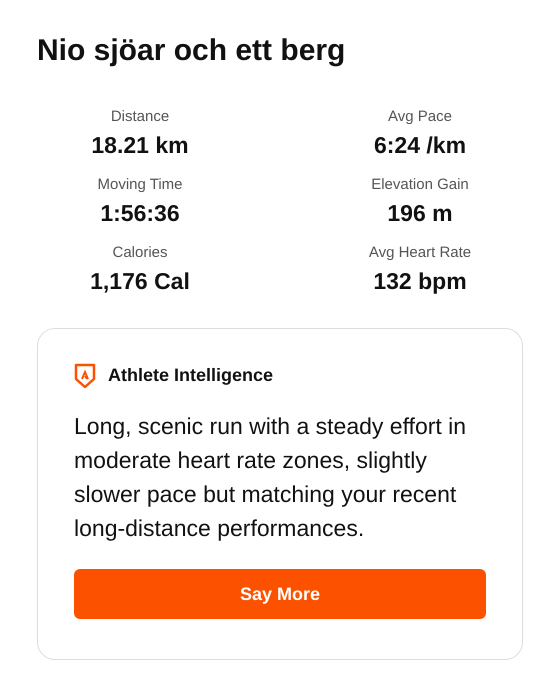  I want to click on stat-value: 1:56:36, so click(140, 213).